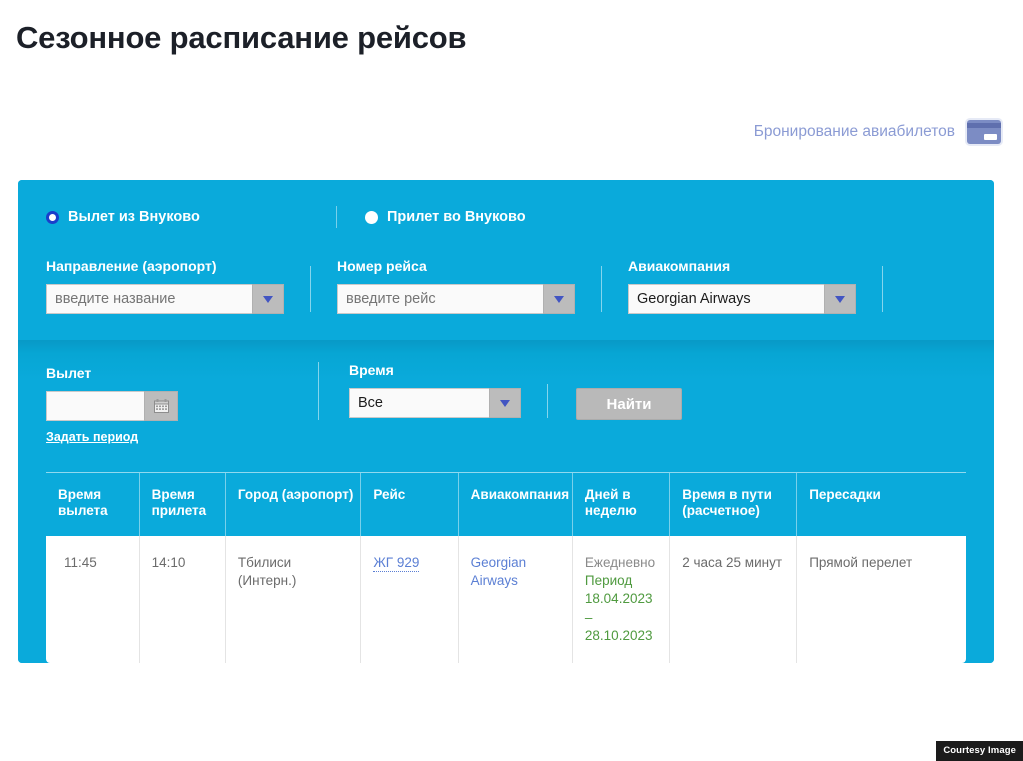 The height and width of the screenshot is (761, 1023). I want to click on departure-date-input-wrap, so click(112, 406).